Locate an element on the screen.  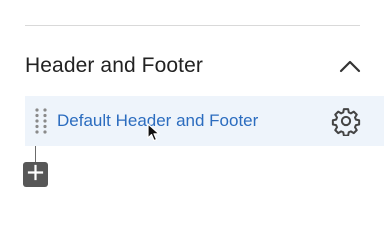
drag-handle-icon is located at coordinates (41, 121).